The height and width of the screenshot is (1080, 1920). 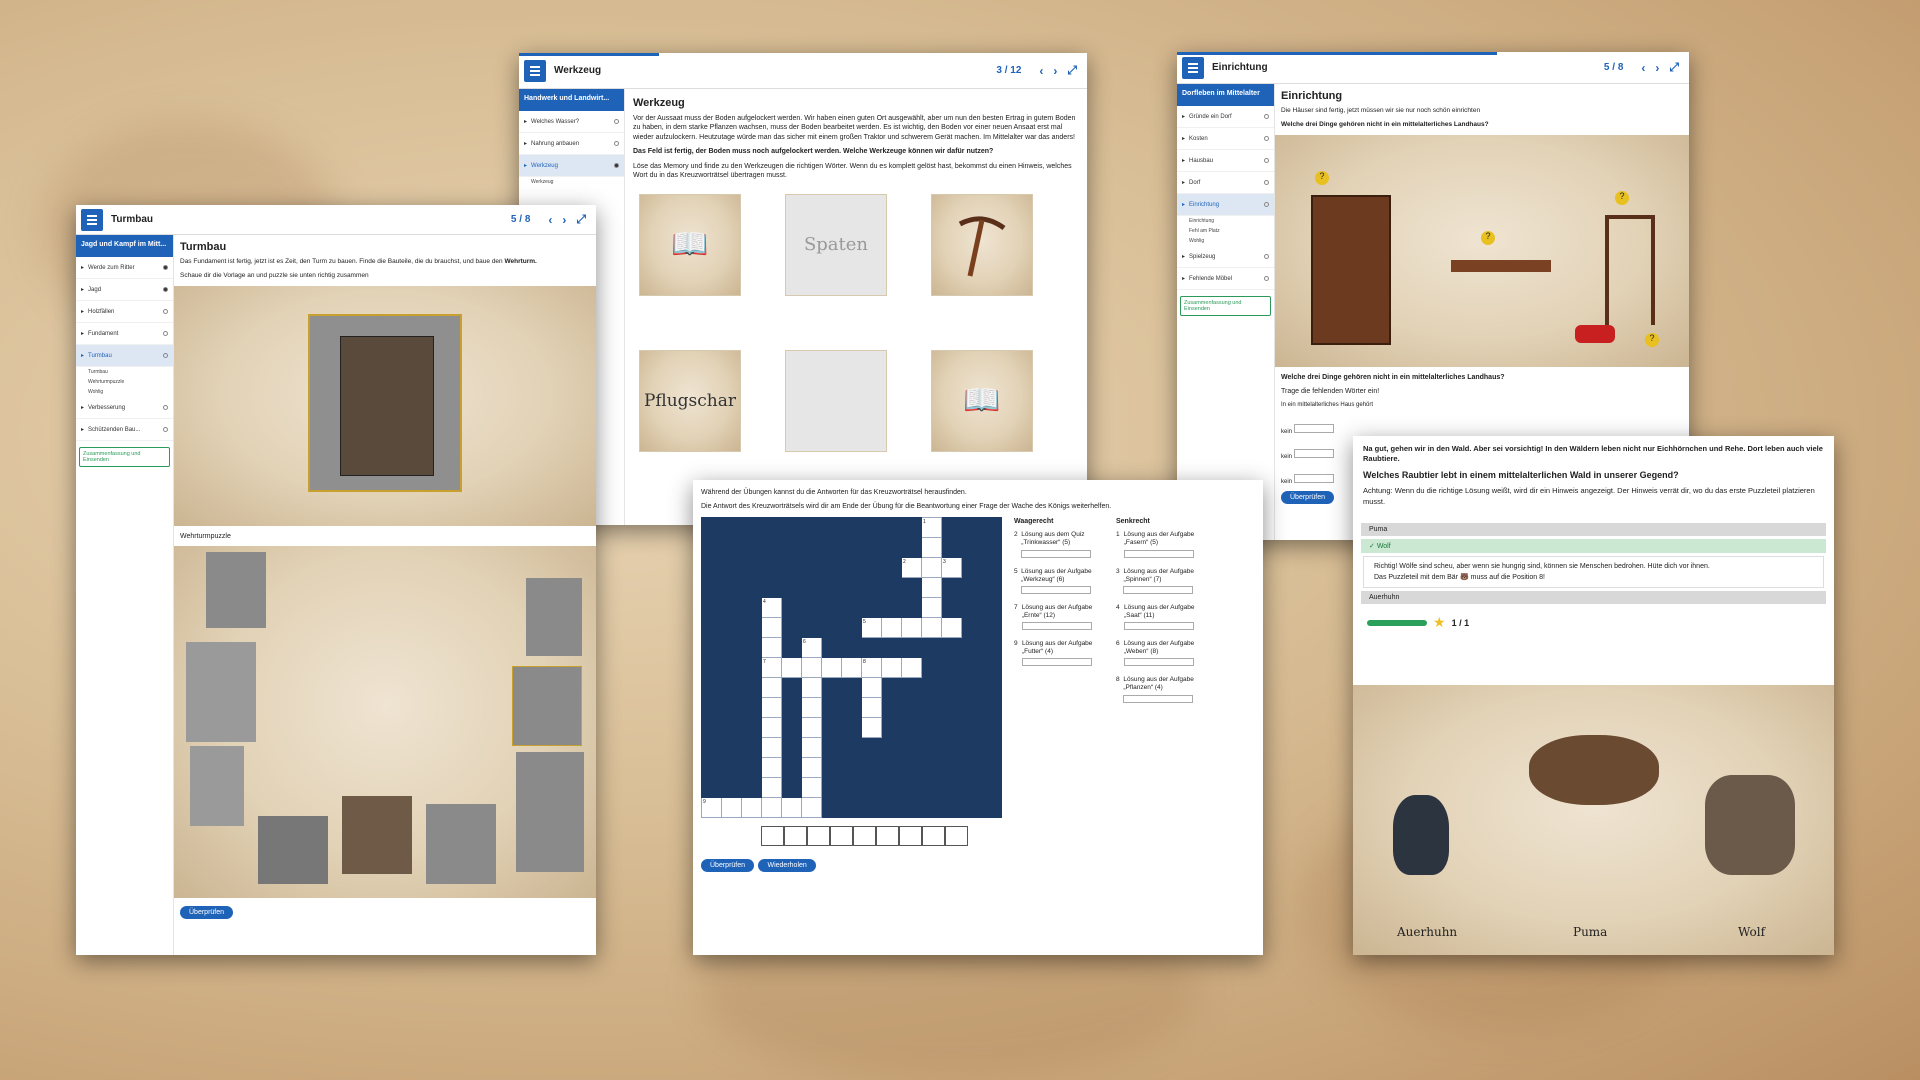 What do you see at coordinates (1225, 183) in the screenshot?
I see `sidebar-item: Dorf` at bounding box center [1225, 183].